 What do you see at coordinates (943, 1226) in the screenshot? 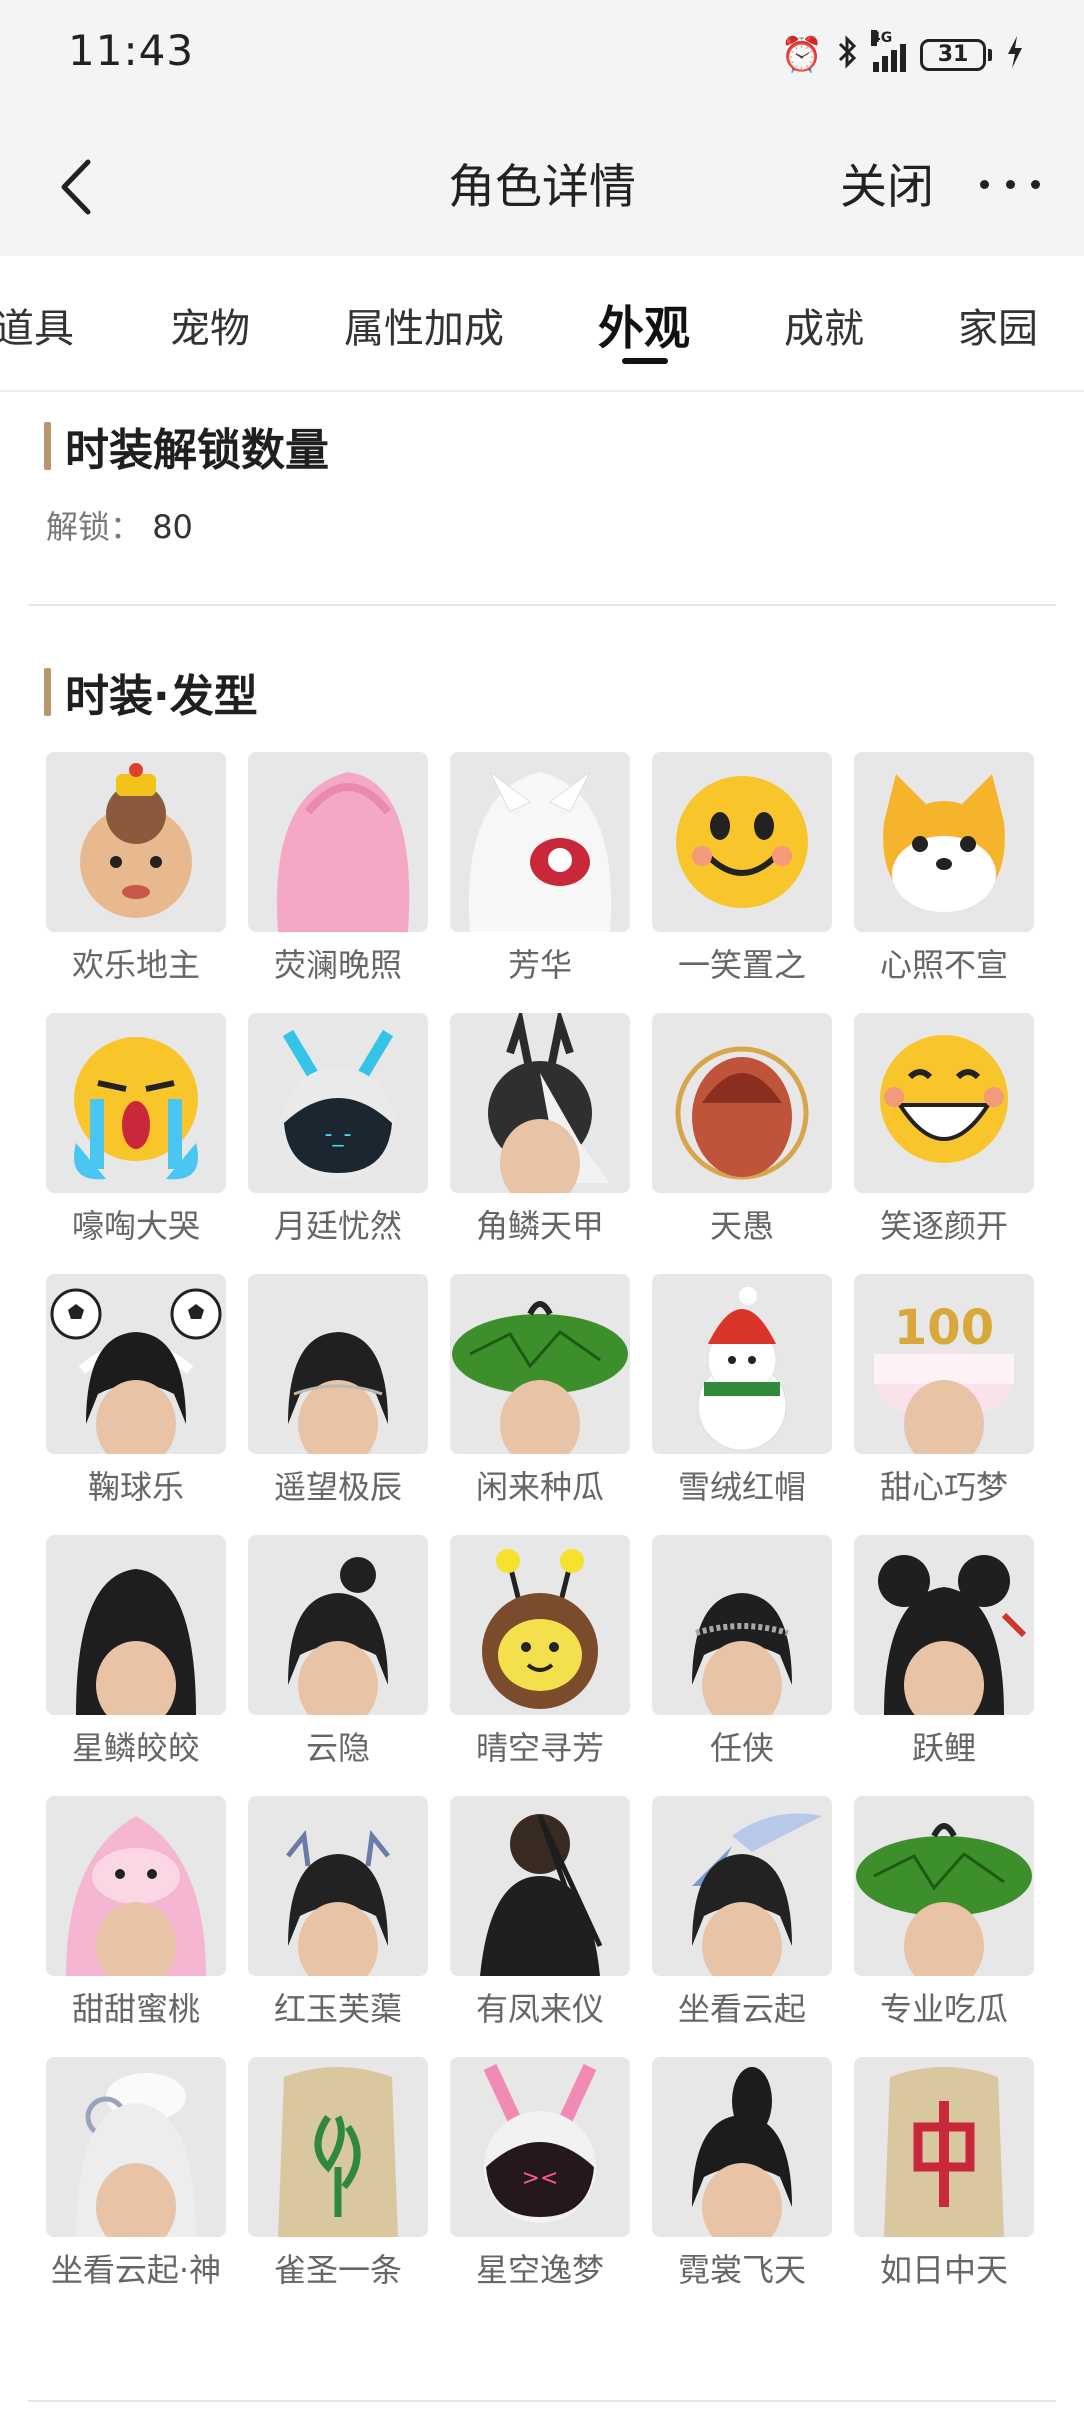
I see `fashion-item-name: 笑逐颜开` at bounding box center [943, 1226].